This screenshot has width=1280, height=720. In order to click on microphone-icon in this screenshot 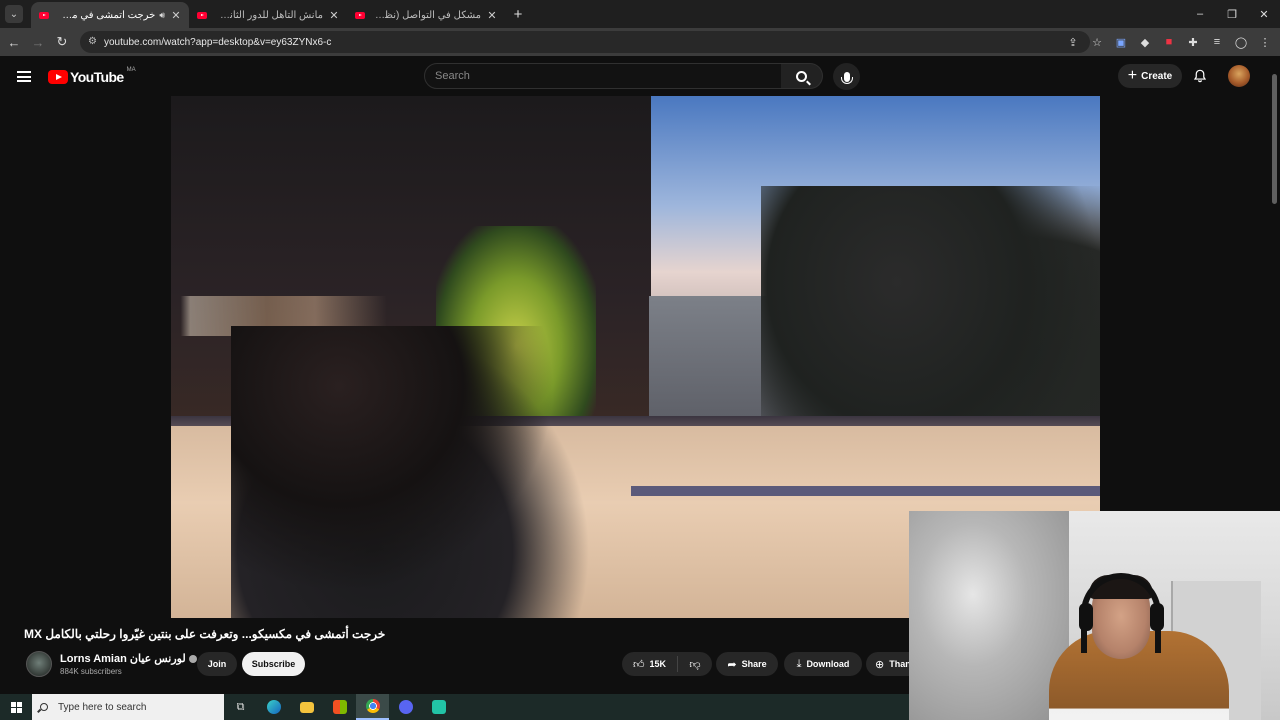, I will do `click(846, 77)`.